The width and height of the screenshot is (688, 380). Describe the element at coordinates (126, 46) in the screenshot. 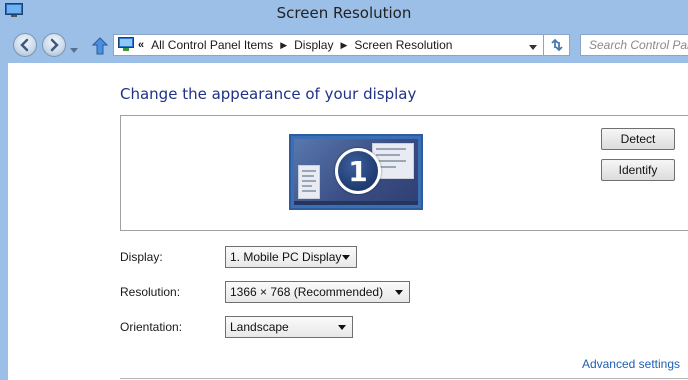

I see `control-panel-icon` at that location.